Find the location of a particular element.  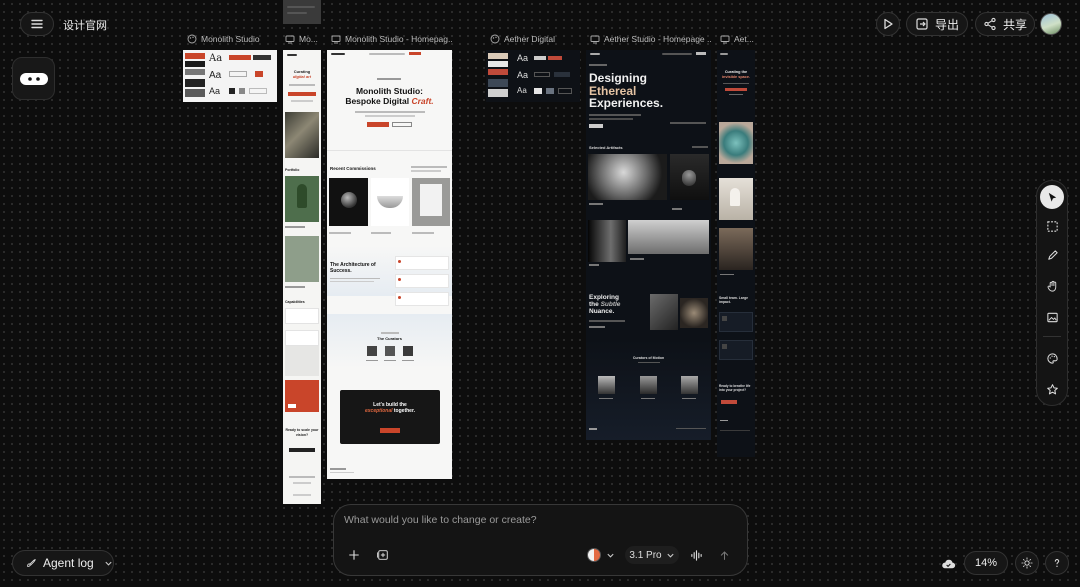

plus-icon is located at coordinates (354, 555).